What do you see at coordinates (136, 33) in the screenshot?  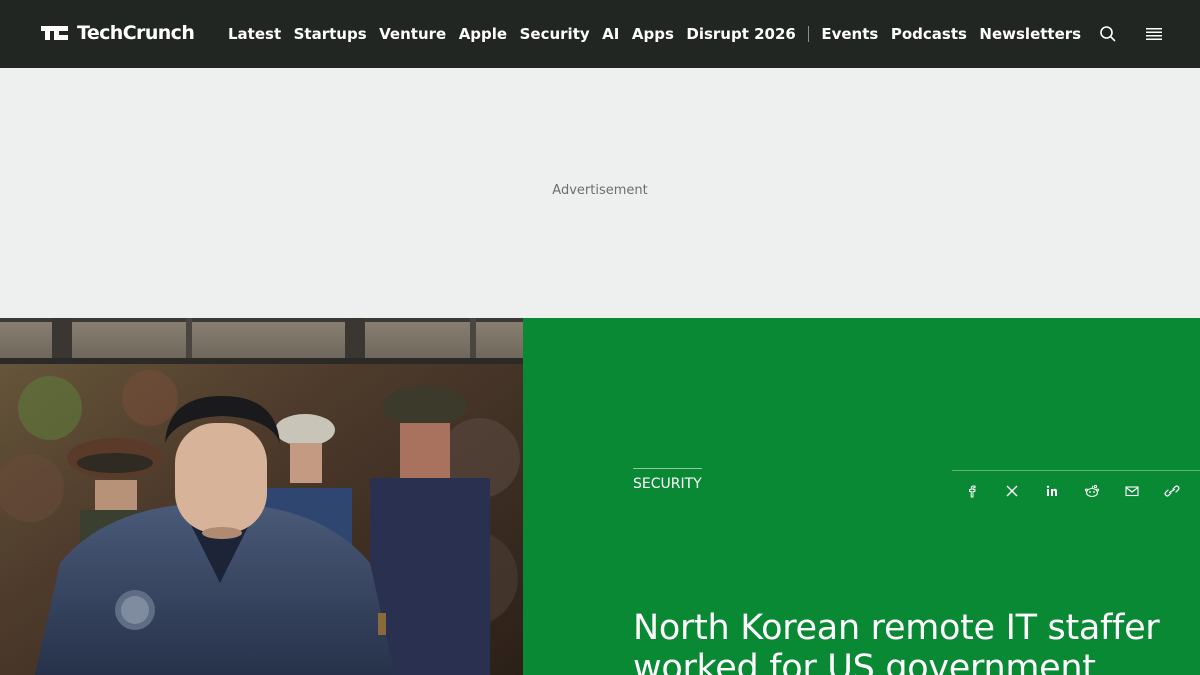 I see `logo-text: TechCrunch` at bounding box center [136, 33].